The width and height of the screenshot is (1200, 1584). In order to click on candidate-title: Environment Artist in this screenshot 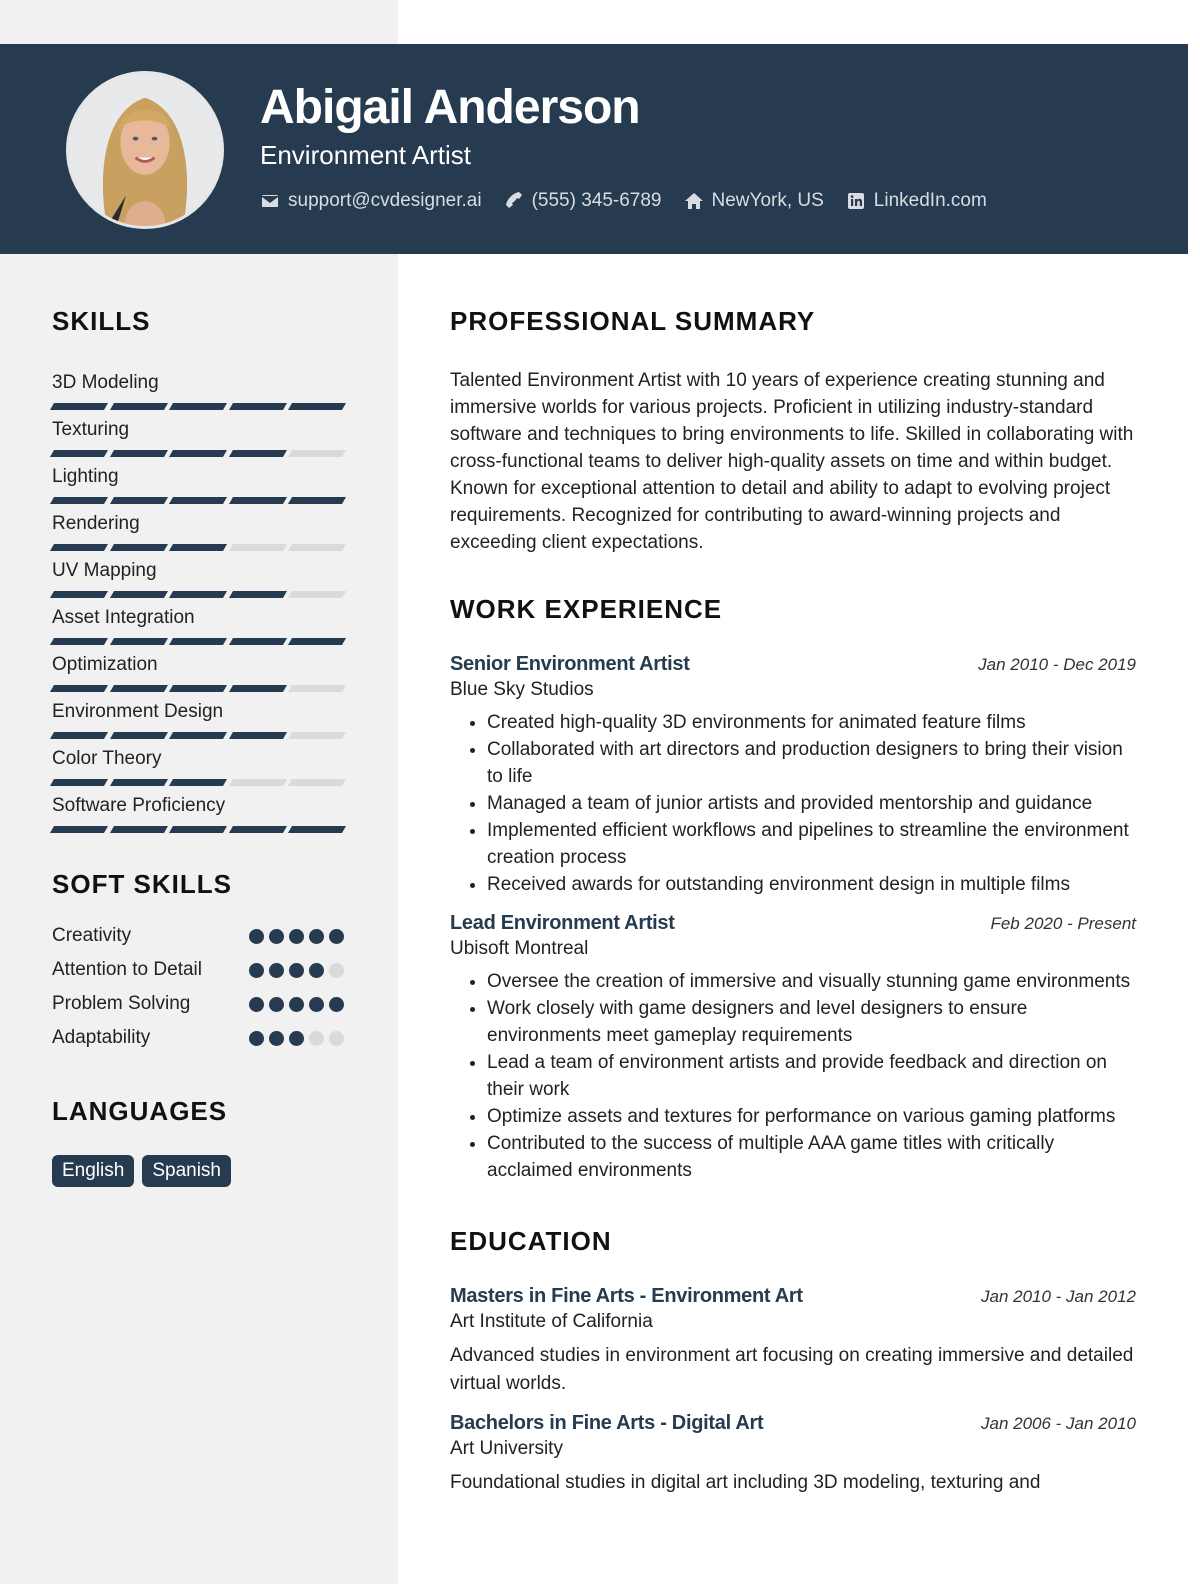, I will do `click(365, 155)`.